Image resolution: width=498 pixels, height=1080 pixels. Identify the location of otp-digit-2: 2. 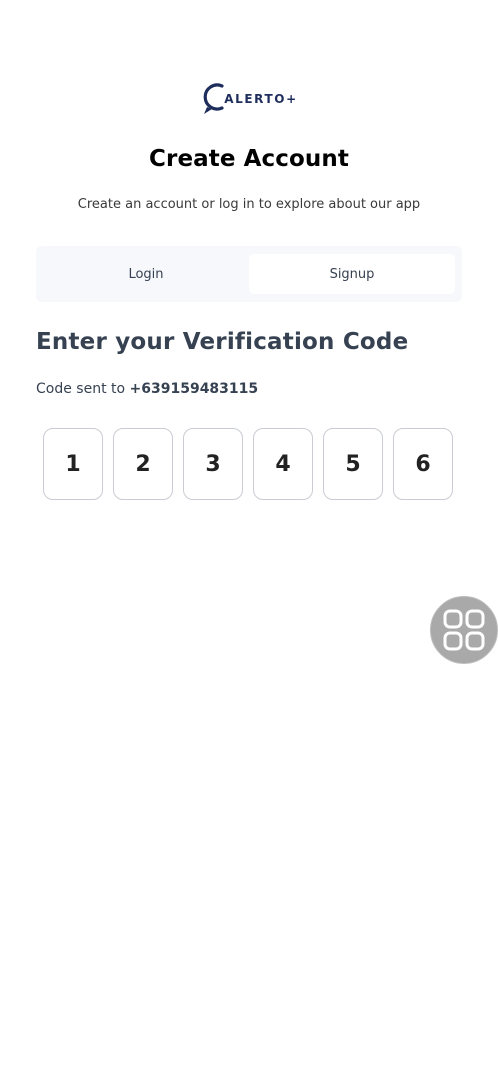
(143, 464).